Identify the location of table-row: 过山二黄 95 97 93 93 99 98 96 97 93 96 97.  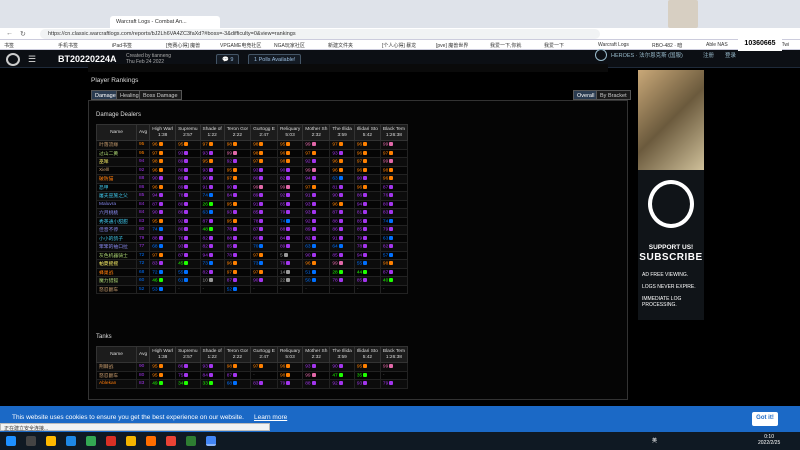
(252, 153).